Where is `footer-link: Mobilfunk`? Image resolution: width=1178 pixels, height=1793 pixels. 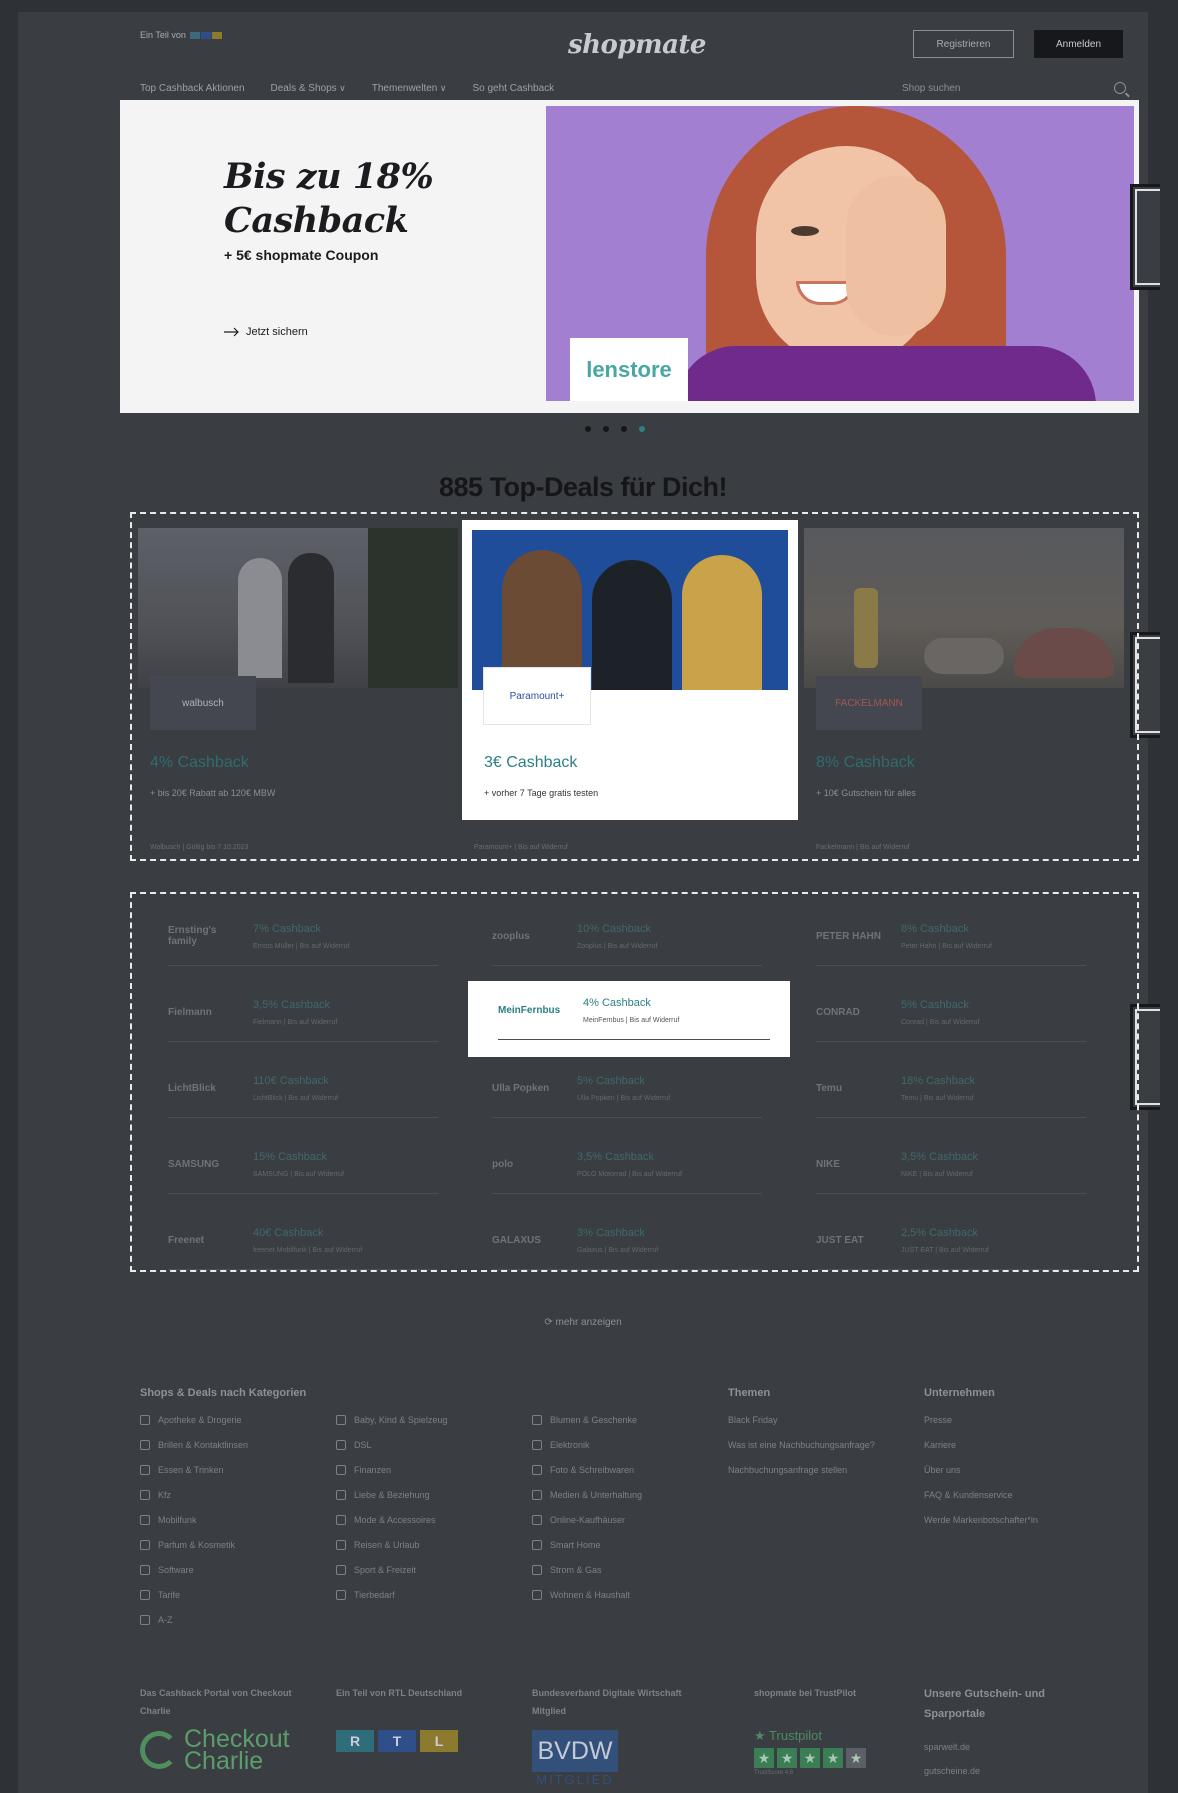
footer-link: Mobilfunk is located at coordinates (194, 1519).